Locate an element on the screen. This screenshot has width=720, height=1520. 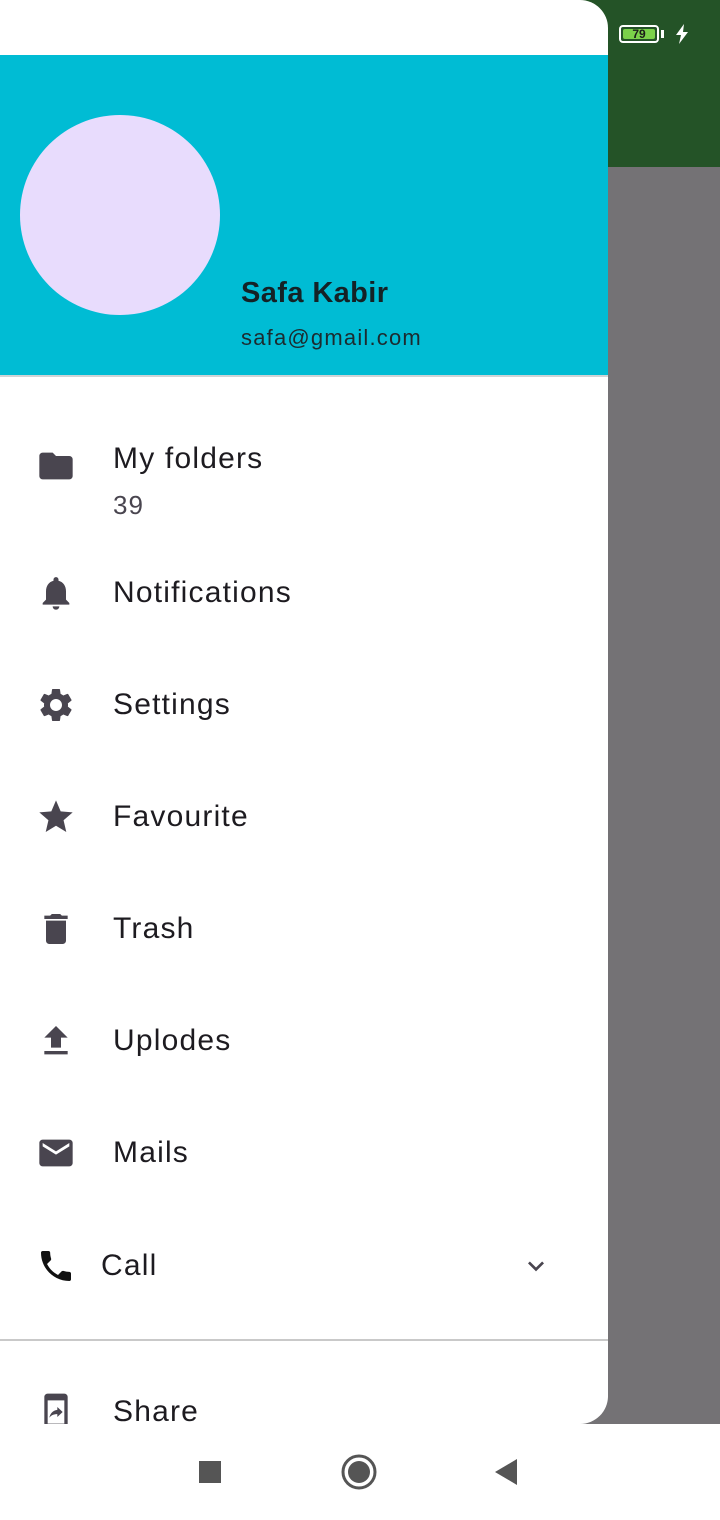
chevron-down-icon is located at coordinates (536, 1266).